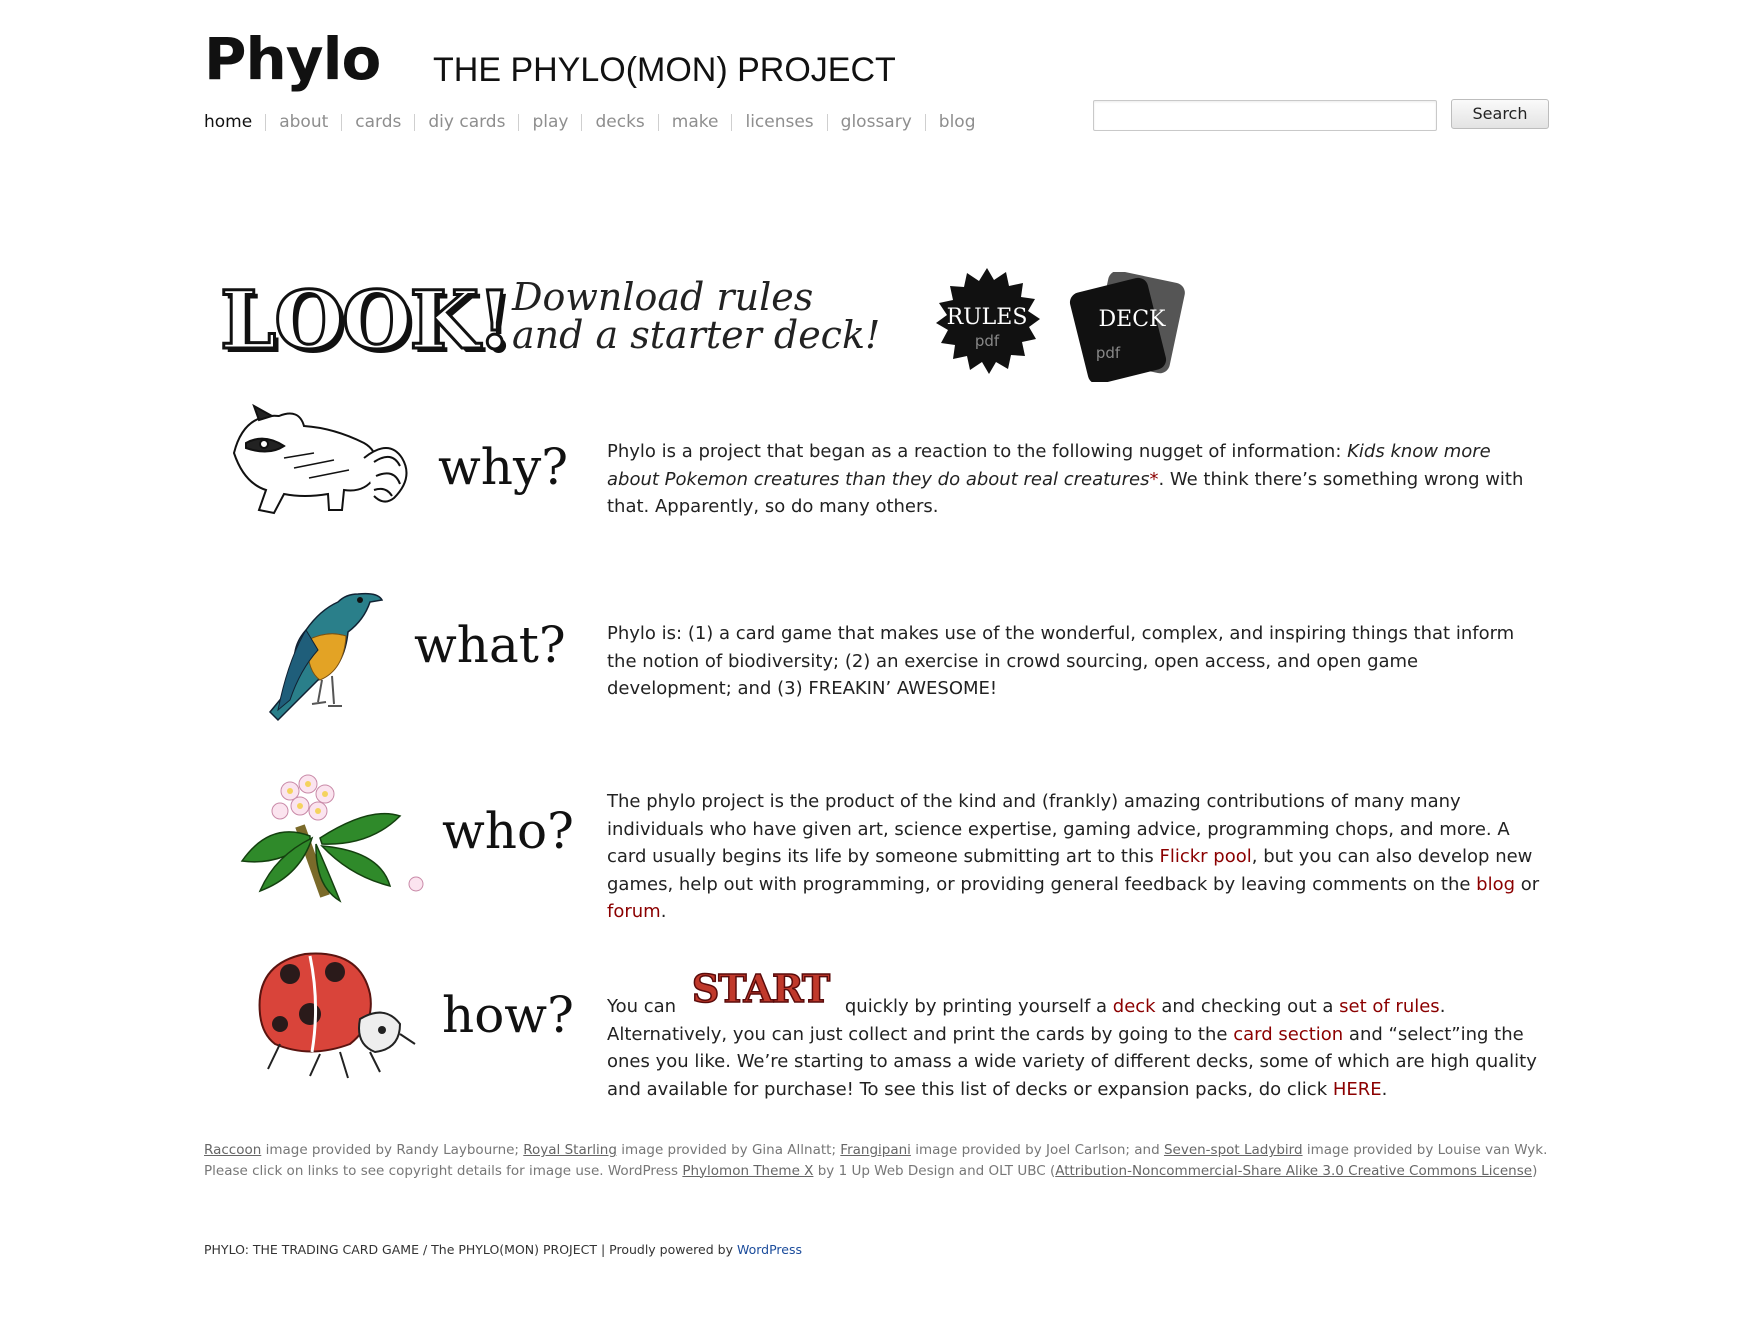  What do you see at coordinates (1389, 1006) in the screenshot?
I see `set-of-rules-link: set of rules` at bounding box center [1389, 1006].